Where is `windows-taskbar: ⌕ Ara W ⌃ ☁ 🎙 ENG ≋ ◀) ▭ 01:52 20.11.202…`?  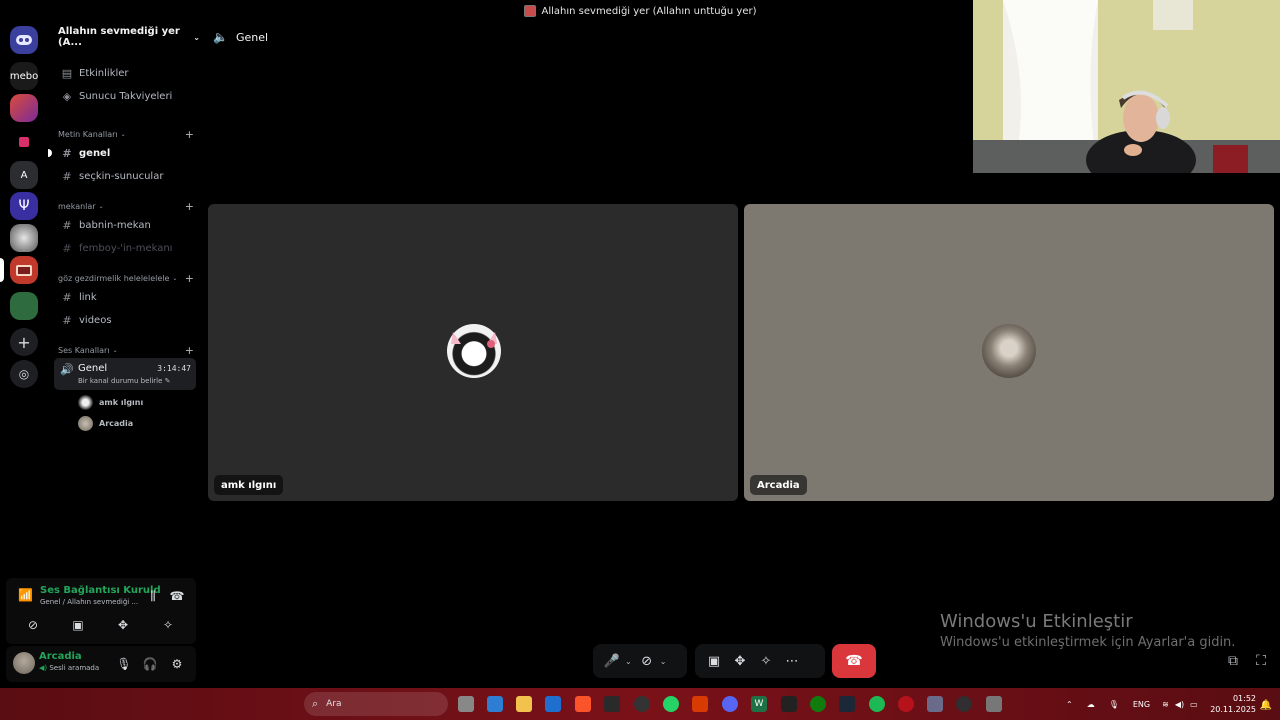 windows-taskbar: ⌕ Ara W ⌃ ☁ 🎙 ENG ≋ ◀) ▭ 01:52 20.11.202… is located at coordinates (640, 704).